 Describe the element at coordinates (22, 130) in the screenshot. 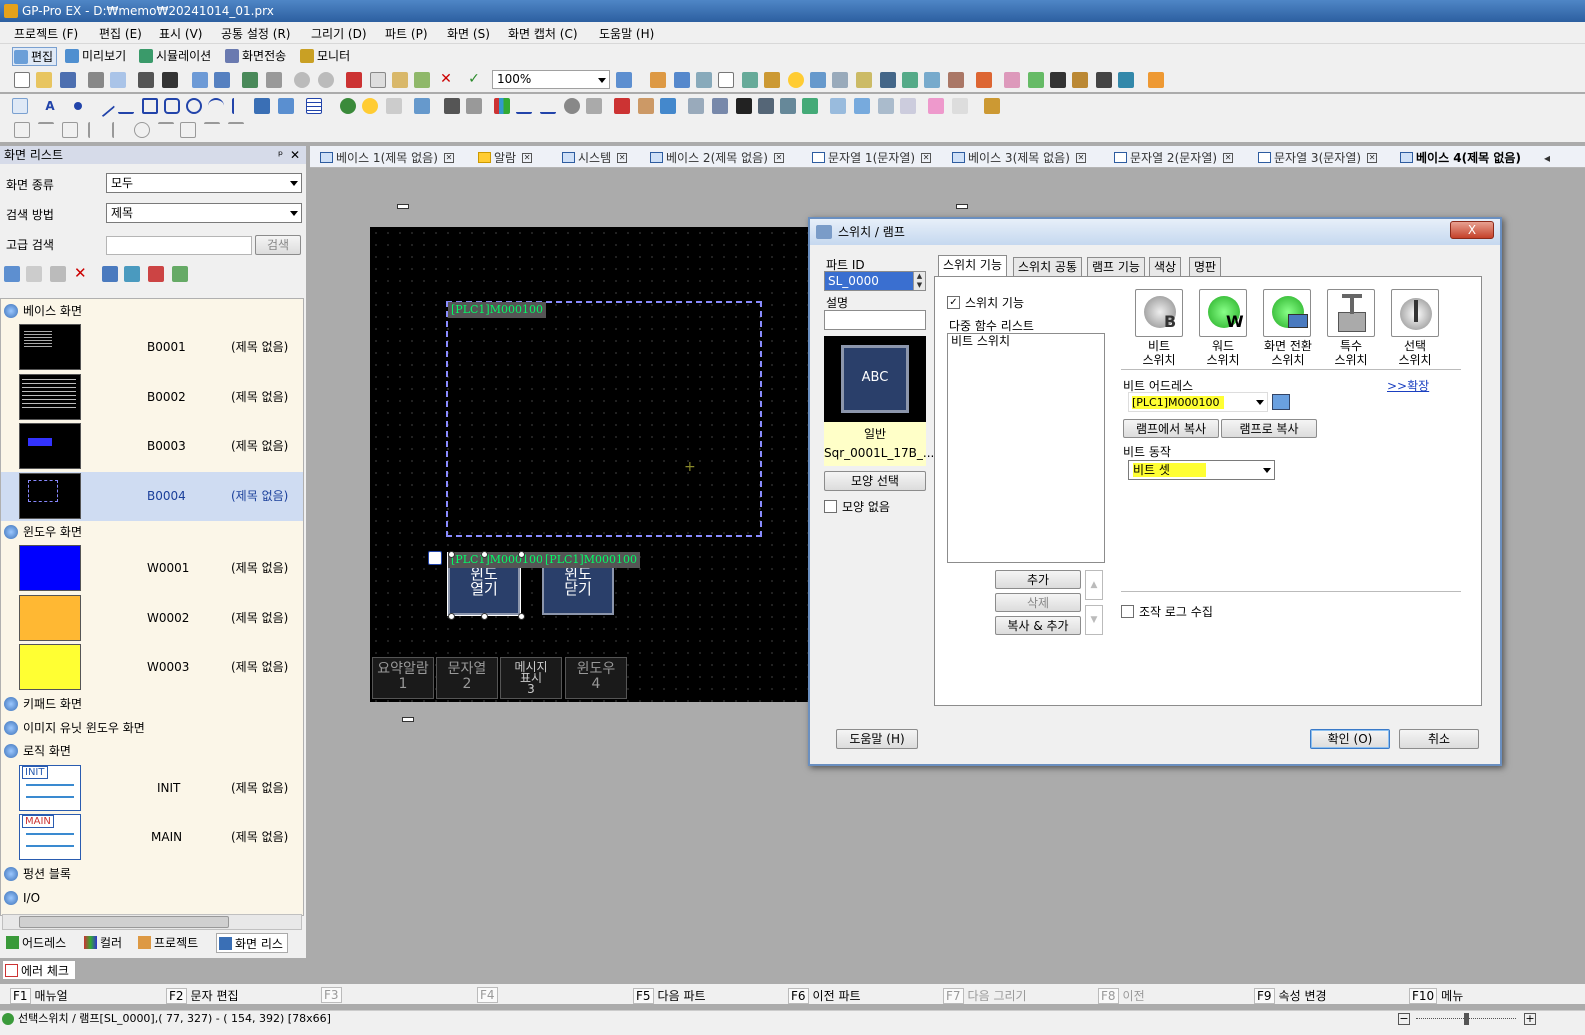

I see `align-left-icon` at that location.